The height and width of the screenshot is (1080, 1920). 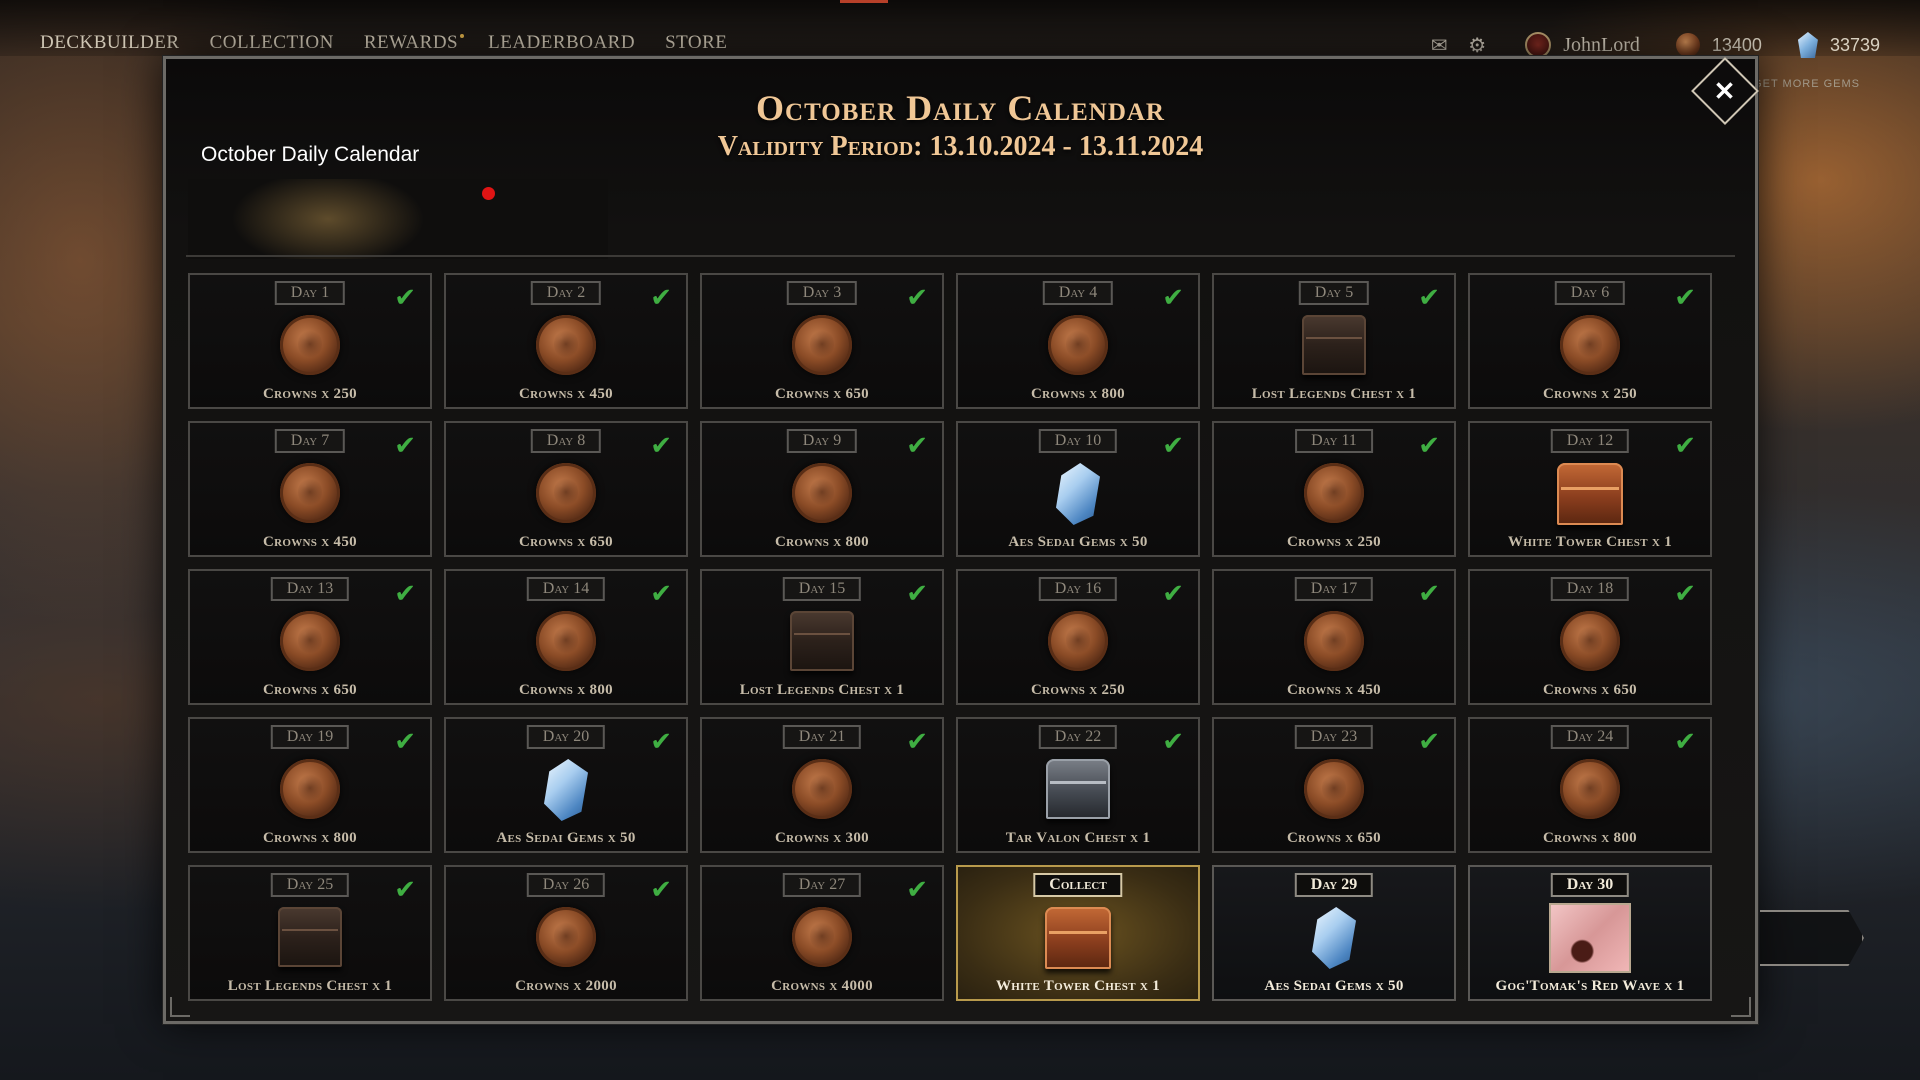 I want to click on aes-sedai-gem-icon, so click(x=1334, y=938).